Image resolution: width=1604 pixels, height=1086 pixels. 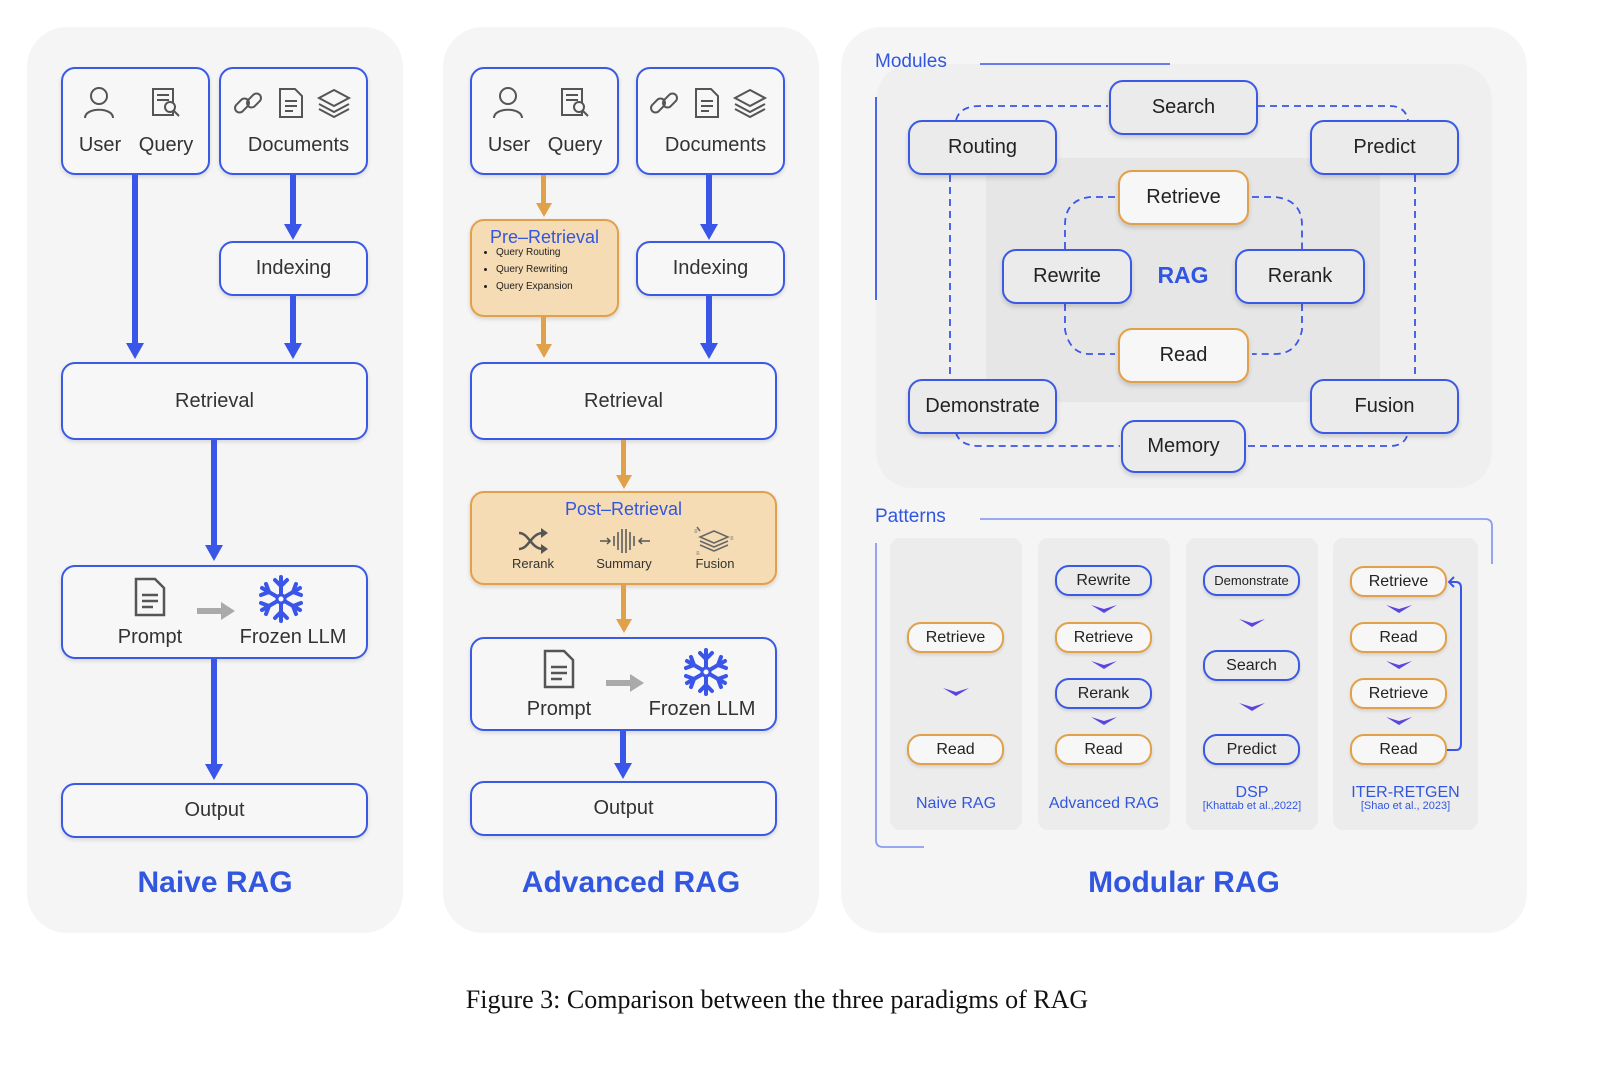 What do you see at coordinates (715, 563) in the screenshot?
I see `fusion-label: Fusion` at bounding box center [715, 563].